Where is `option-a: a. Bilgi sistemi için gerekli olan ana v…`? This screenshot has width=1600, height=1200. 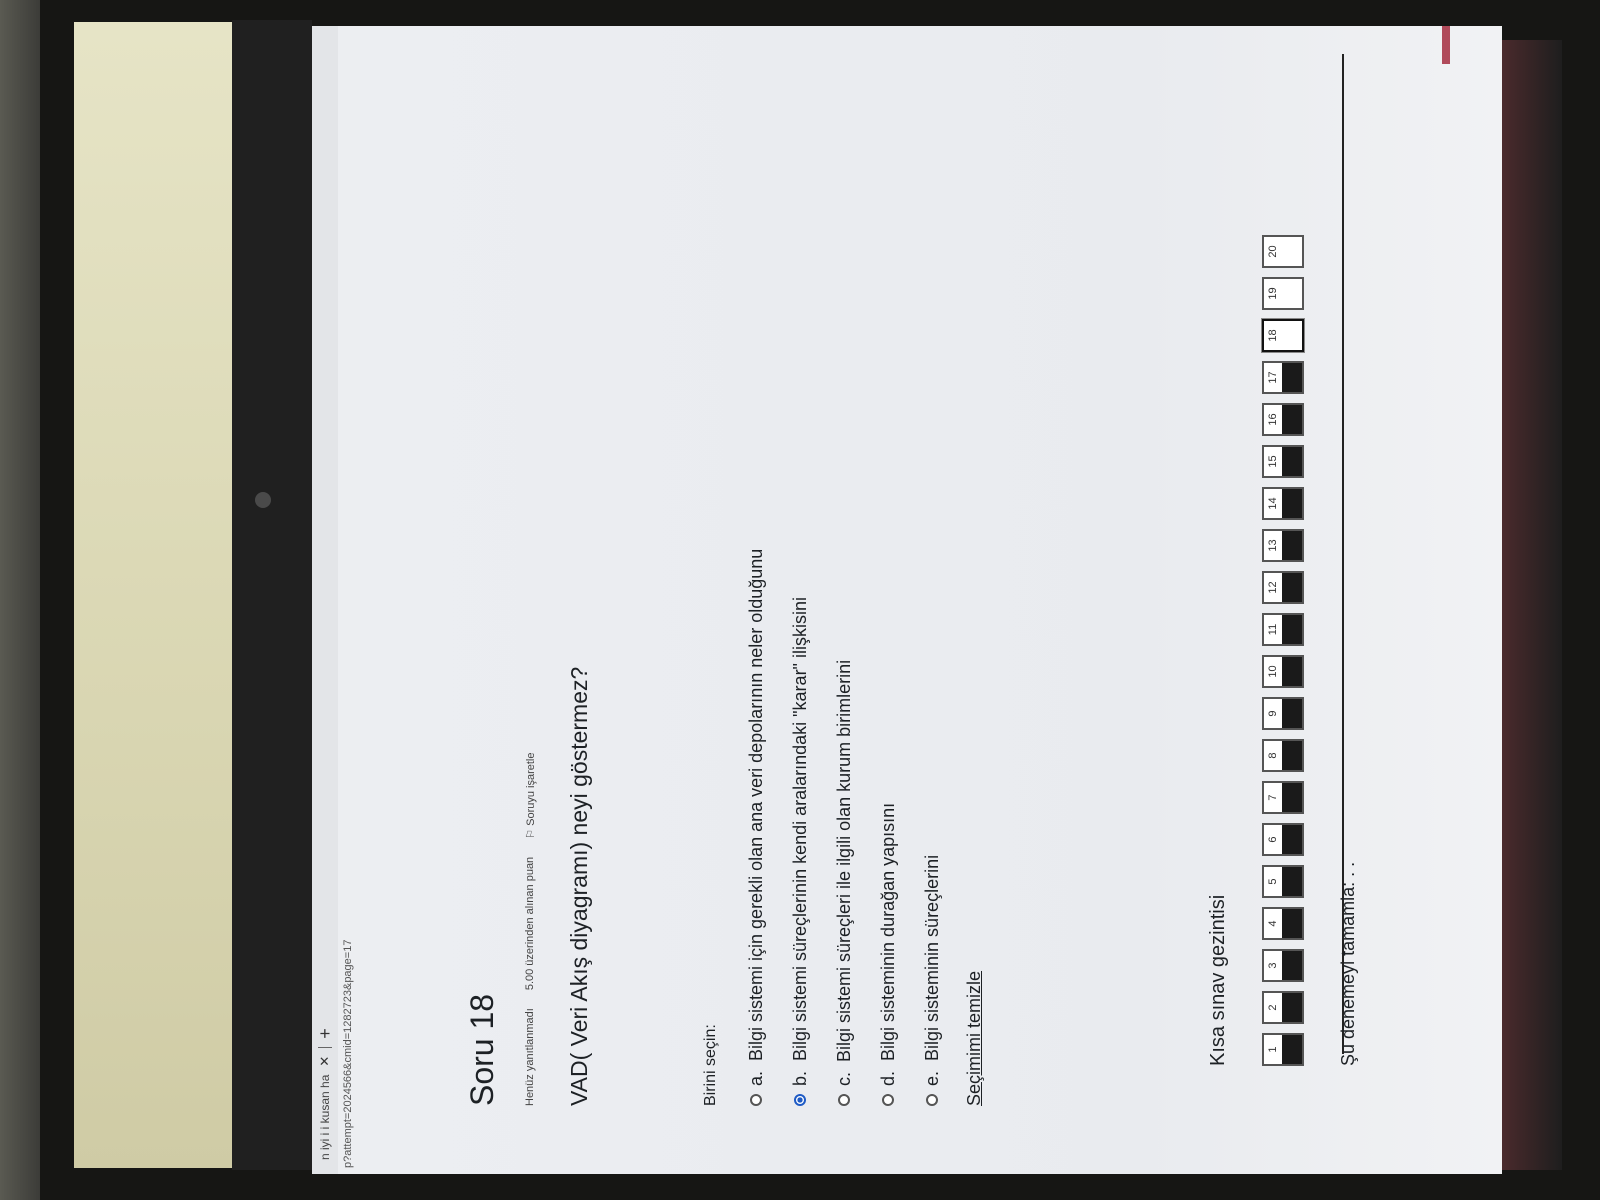
option-a: a. Bilgi sistemi için gerekli olan ana v… is located at coordinates (756, 756).